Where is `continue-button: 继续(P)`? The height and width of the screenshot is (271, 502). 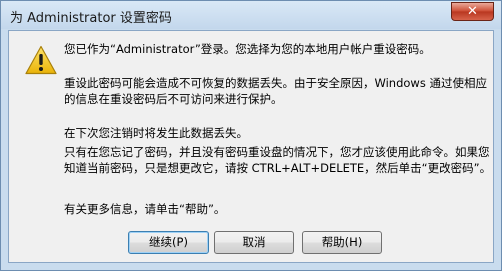 continue-button: 继续(P) is located at coordinates (168, 242).